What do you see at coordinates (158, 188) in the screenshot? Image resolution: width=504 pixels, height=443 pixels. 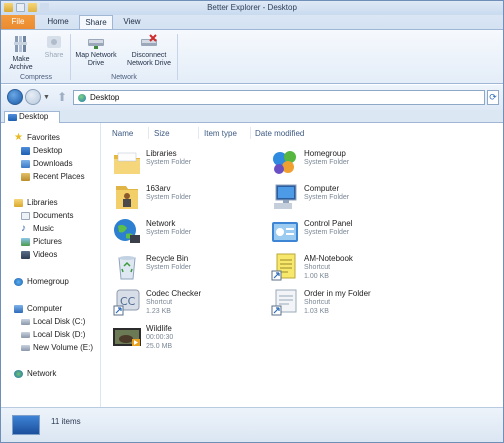 I see `file-name: 163arv` at bounding box center [158, 188].